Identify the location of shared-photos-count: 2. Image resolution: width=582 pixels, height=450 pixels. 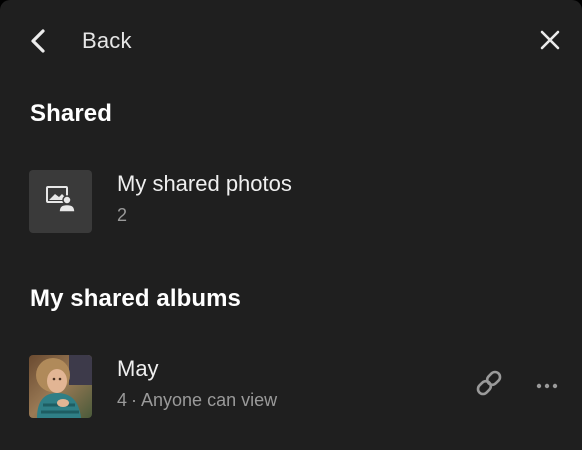
(122, 215).